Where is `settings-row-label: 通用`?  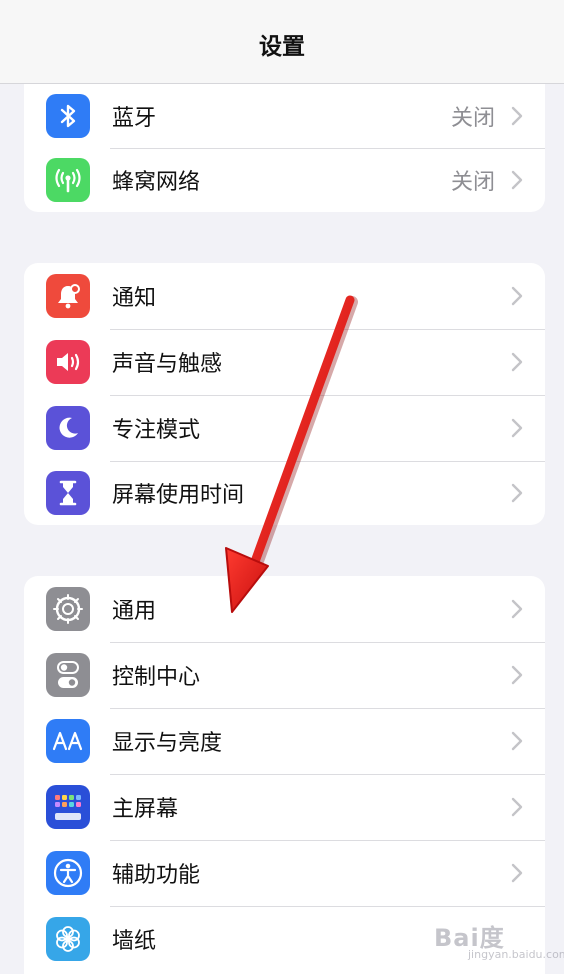
settings-row-label: 通用 is located at coordinates (134, 611).